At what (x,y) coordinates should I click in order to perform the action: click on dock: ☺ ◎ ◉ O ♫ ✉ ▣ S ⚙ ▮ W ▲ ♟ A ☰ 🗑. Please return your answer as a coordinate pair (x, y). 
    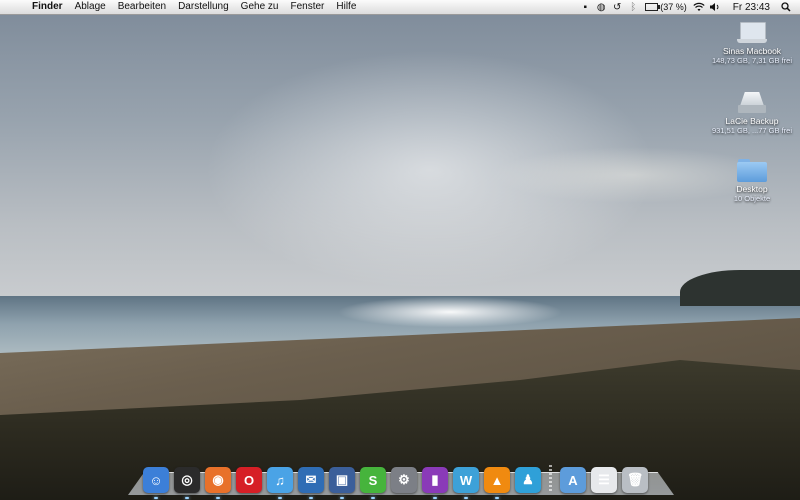
    Looking at the image, I should click on (395, 478).